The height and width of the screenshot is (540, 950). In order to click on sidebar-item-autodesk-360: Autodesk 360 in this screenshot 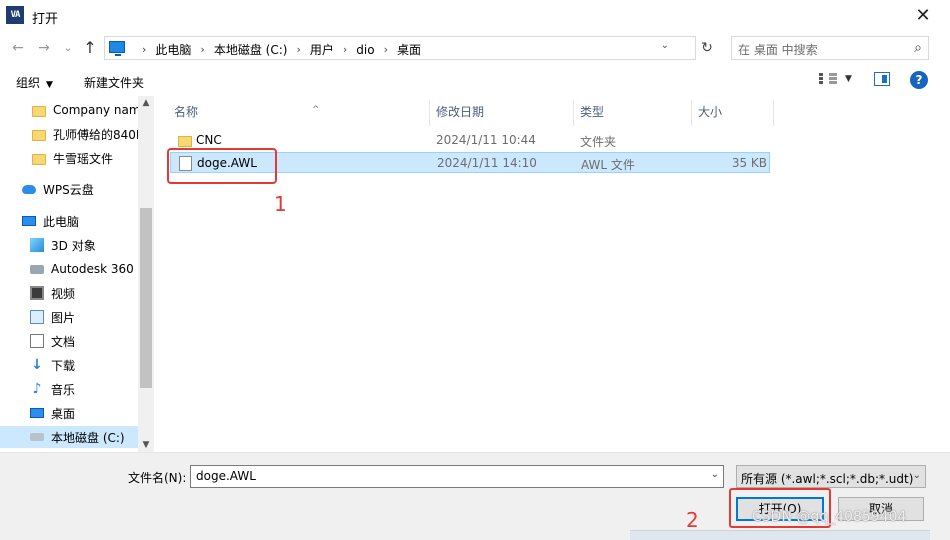, I will do `click(69, 269)`.